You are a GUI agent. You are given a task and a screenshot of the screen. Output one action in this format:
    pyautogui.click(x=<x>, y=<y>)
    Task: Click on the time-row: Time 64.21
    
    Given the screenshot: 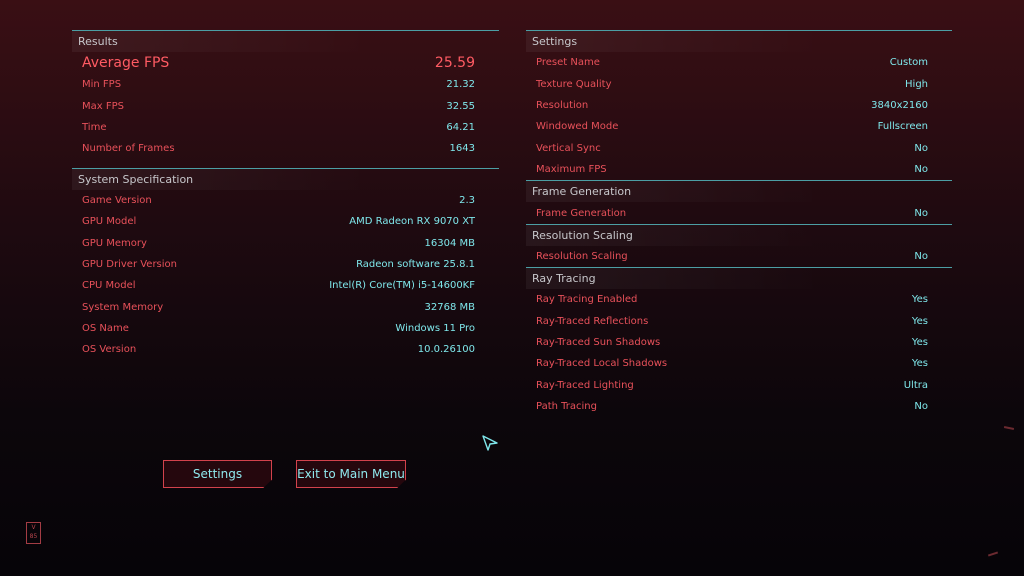 What is the action you would take?
    pyautogui.click(x=285, y=127)
    